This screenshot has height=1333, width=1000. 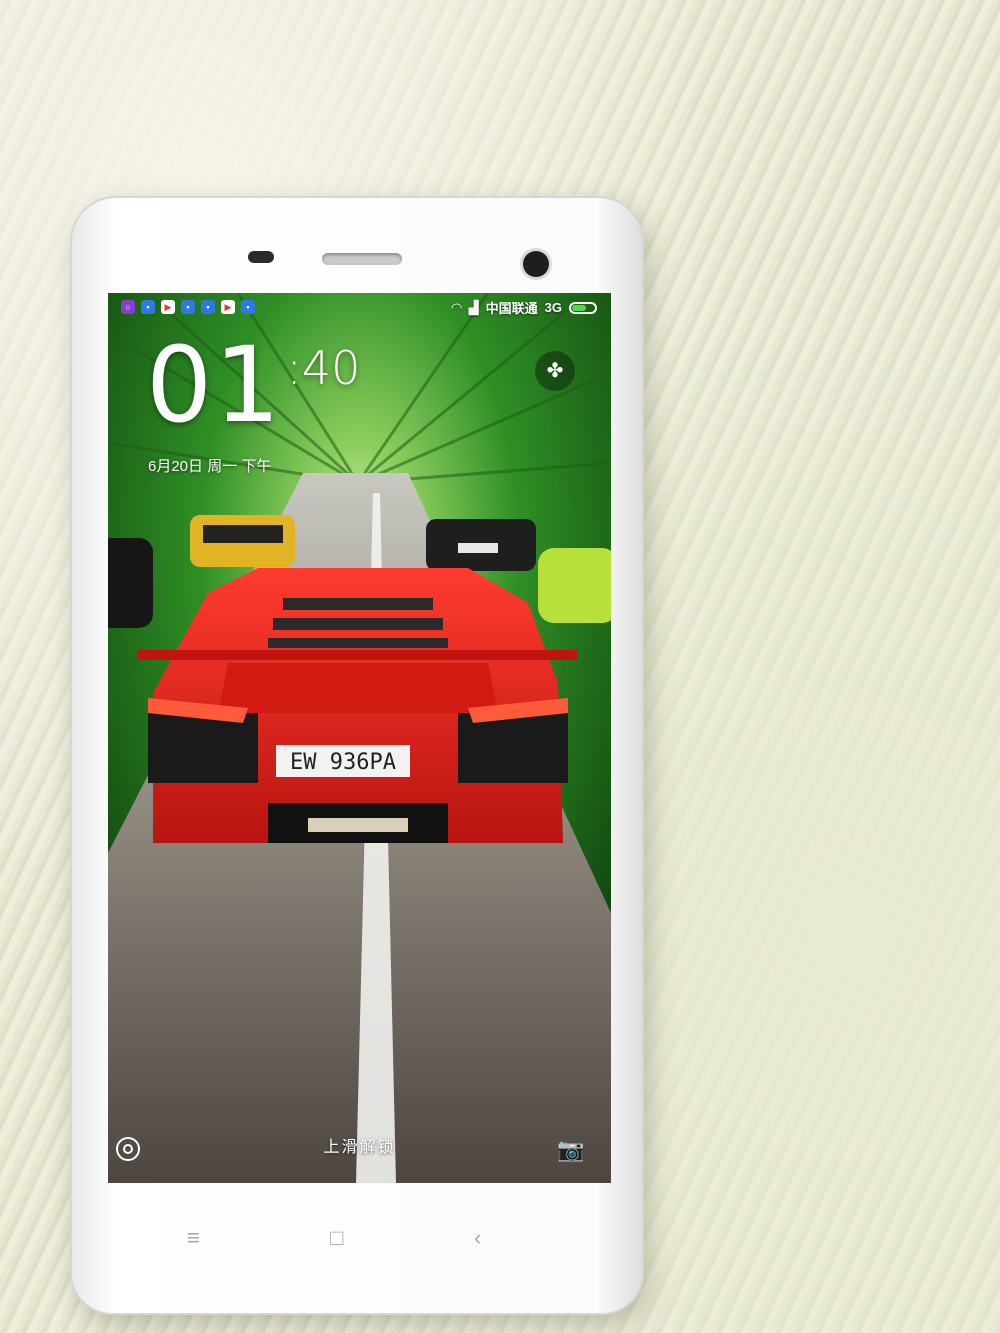 I want to click on lock-bottom-bar: 上滑解锁 📷, so click(x=359, y=1148).